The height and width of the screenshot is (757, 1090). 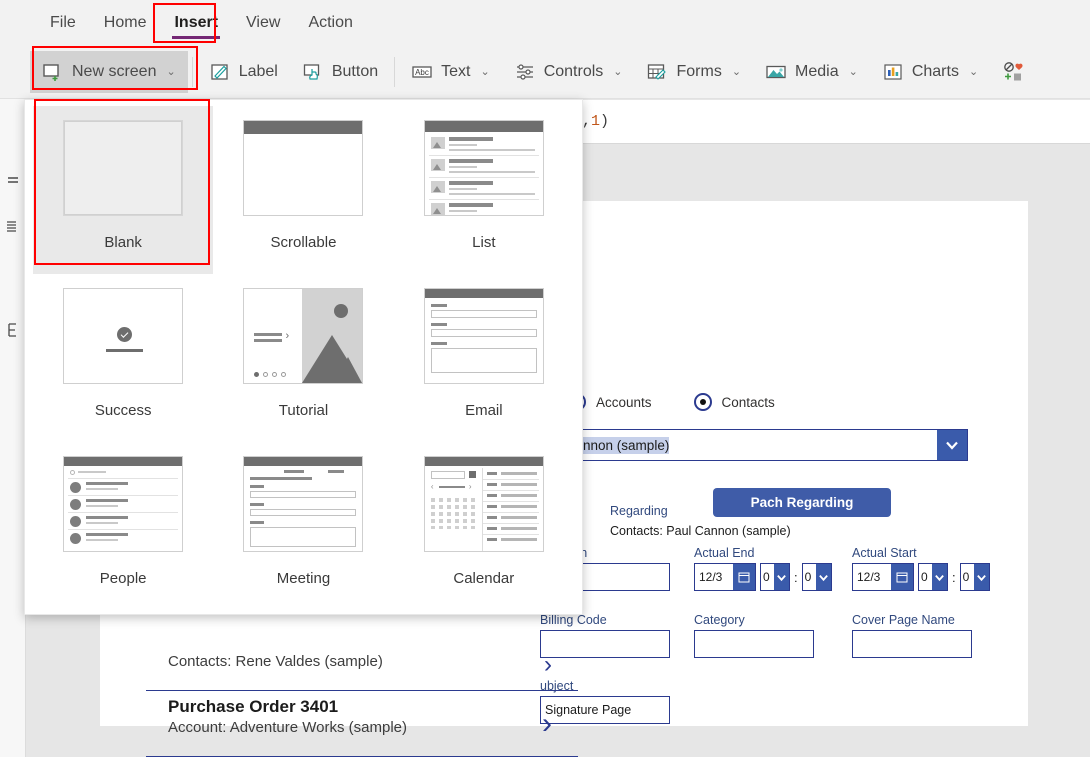 I want to click on text-menu-button: Abc Text ⌄, so click(x=450, y=72).